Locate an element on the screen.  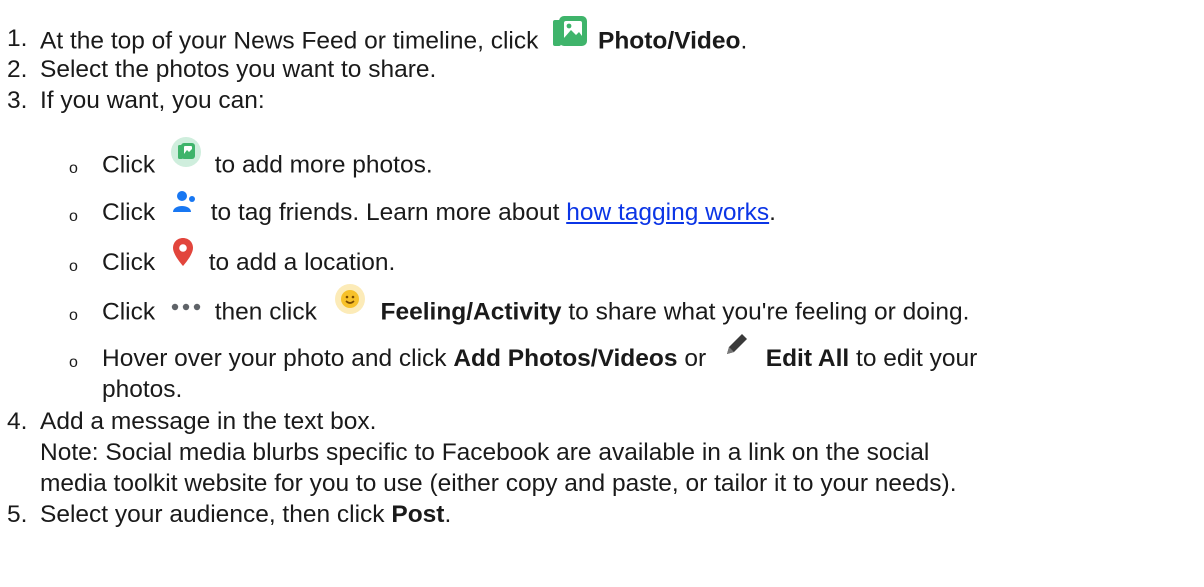
edit-all-label: Edit All is located at coordinates (807, 358).